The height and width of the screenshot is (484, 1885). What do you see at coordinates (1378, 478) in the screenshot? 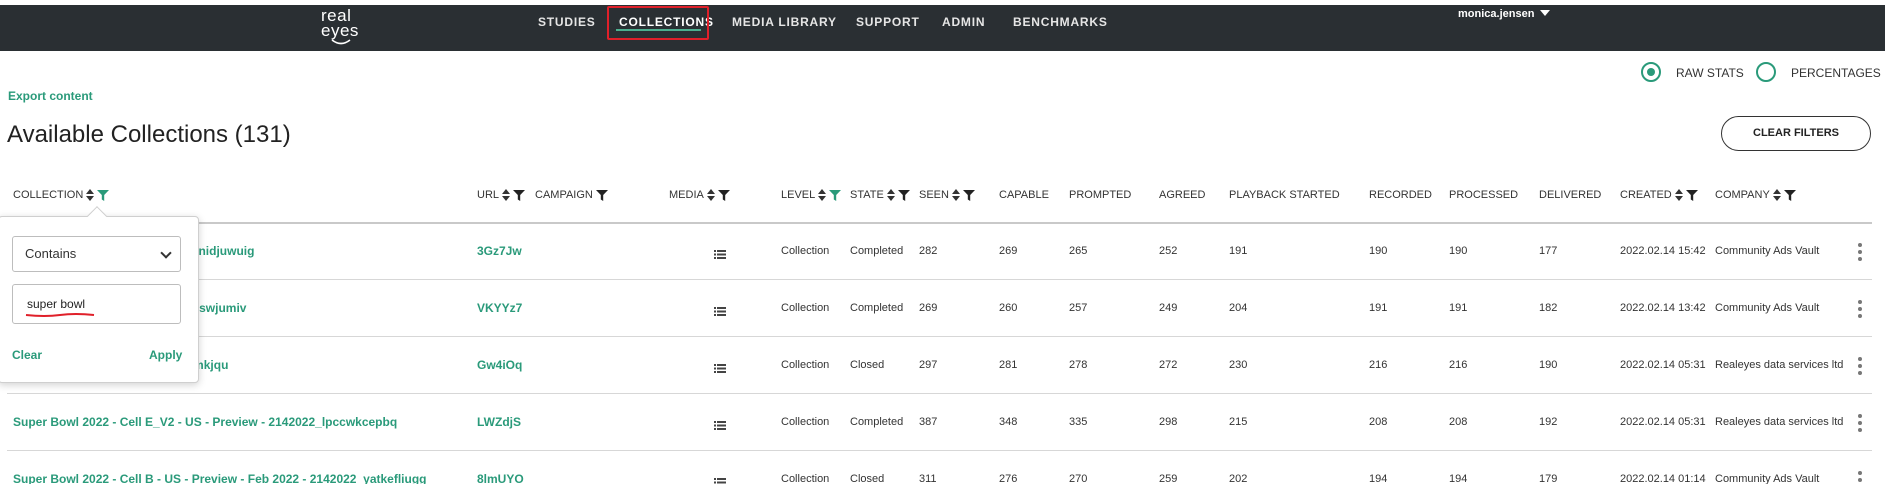
I see `cell-recorded: 194` at bounding box center [1378, 478].